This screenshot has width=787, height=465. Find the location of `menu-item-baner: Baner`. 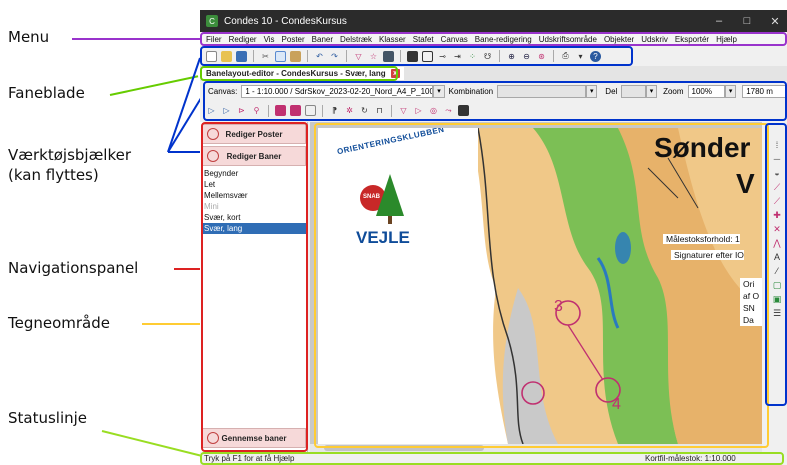

menu-item-baner: Baner is located at coordinates (322, 39).